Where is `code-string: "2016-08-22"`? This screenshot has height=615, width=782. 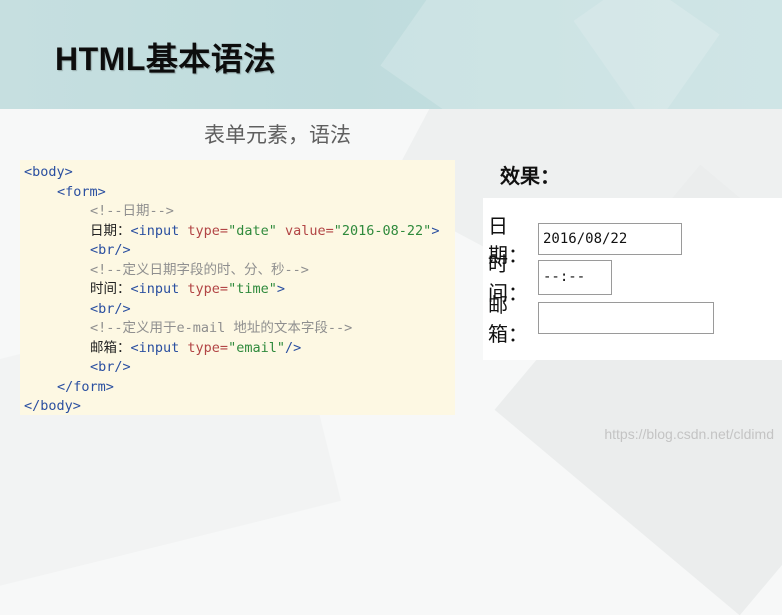
code-string: "2016-08-22" is located at coordinates (382, 230).